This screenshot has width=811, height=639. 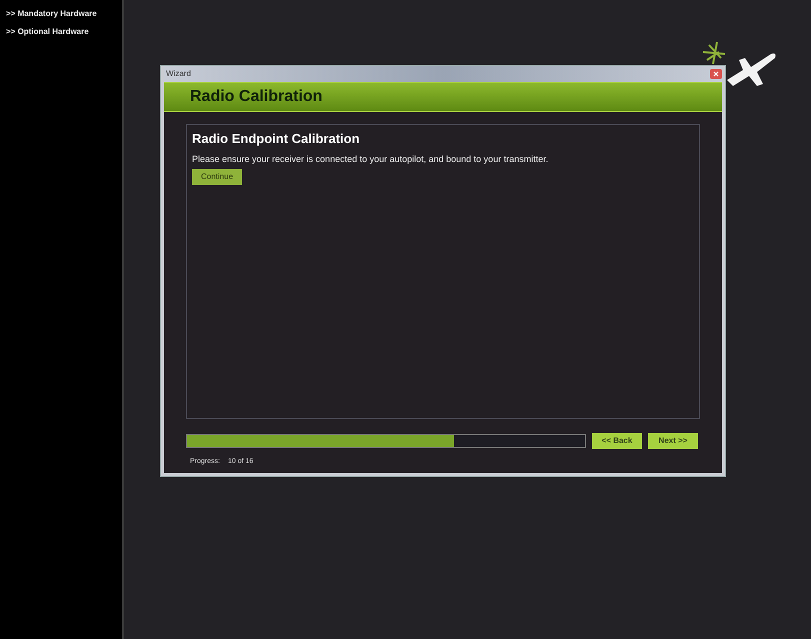 I want to click on window-title: Wizard, so click(x=178, y=74).